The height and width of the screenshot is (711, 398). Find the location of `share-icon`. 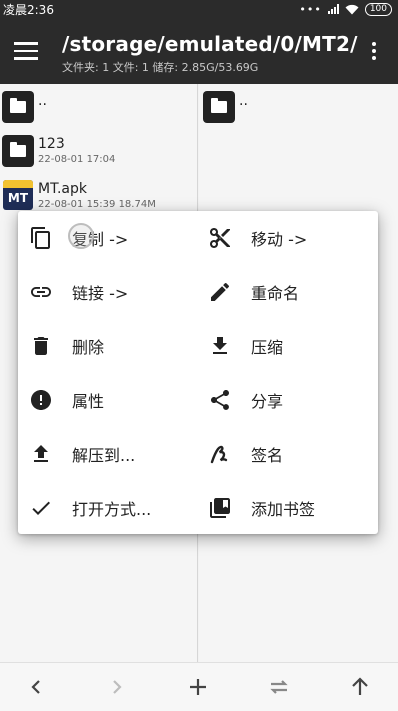

share-icon is located at coordinates (220, 400).